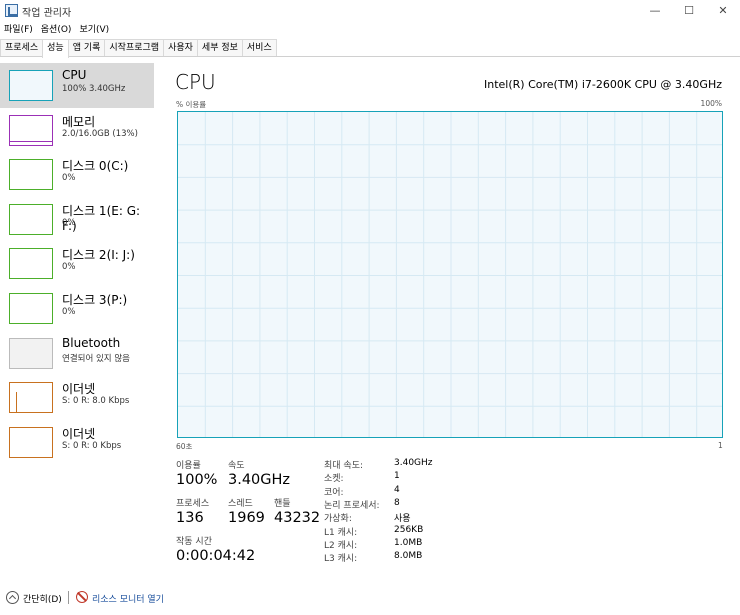 The image size is (740, 615). What do you see at coordinates (402, 519) in the screenshot?
I see `spec-value: 사용` at bounding box center [402, 519].